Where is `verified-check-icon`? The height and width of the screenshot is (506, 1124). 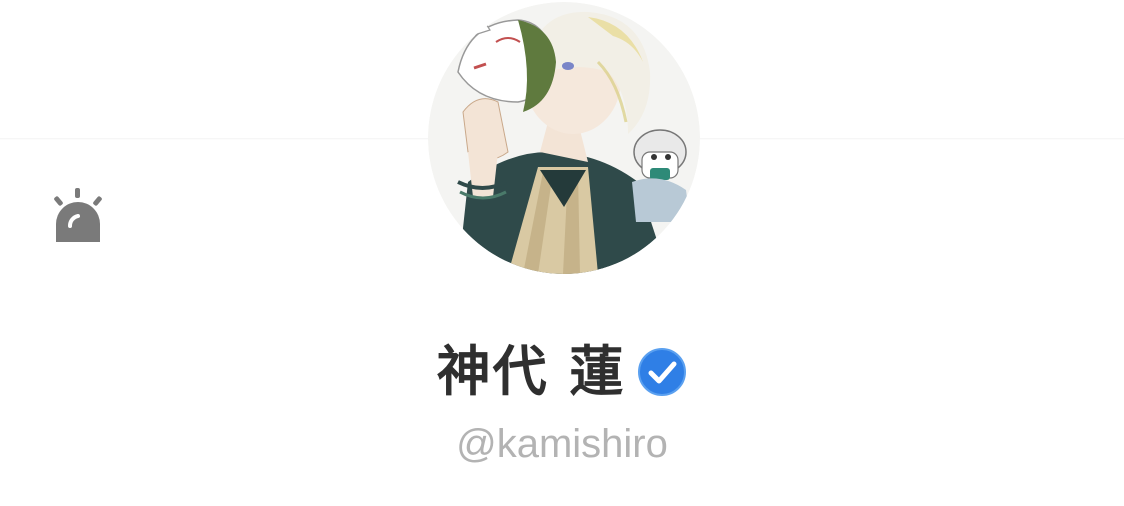 verified-check-icon is located at coordinates (662, 372).